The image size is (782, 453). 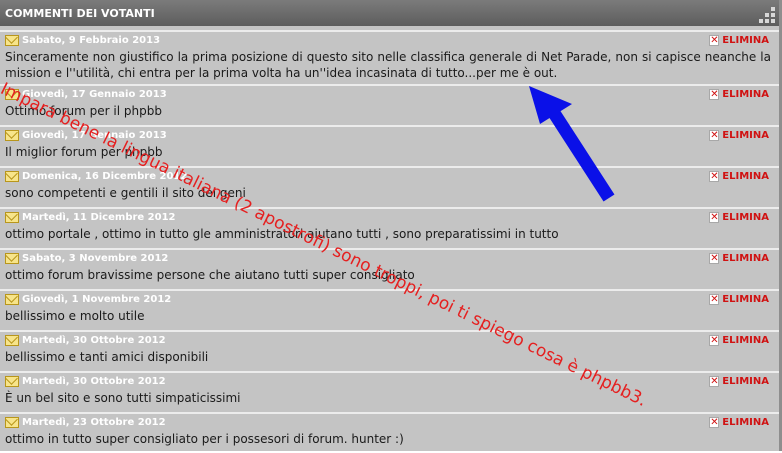 What do you see at coordinates (91, 40) in the screenshot?
I see `comment-date: Sabato, 9 Febbraio 2013` at bounding box center [91, 40].